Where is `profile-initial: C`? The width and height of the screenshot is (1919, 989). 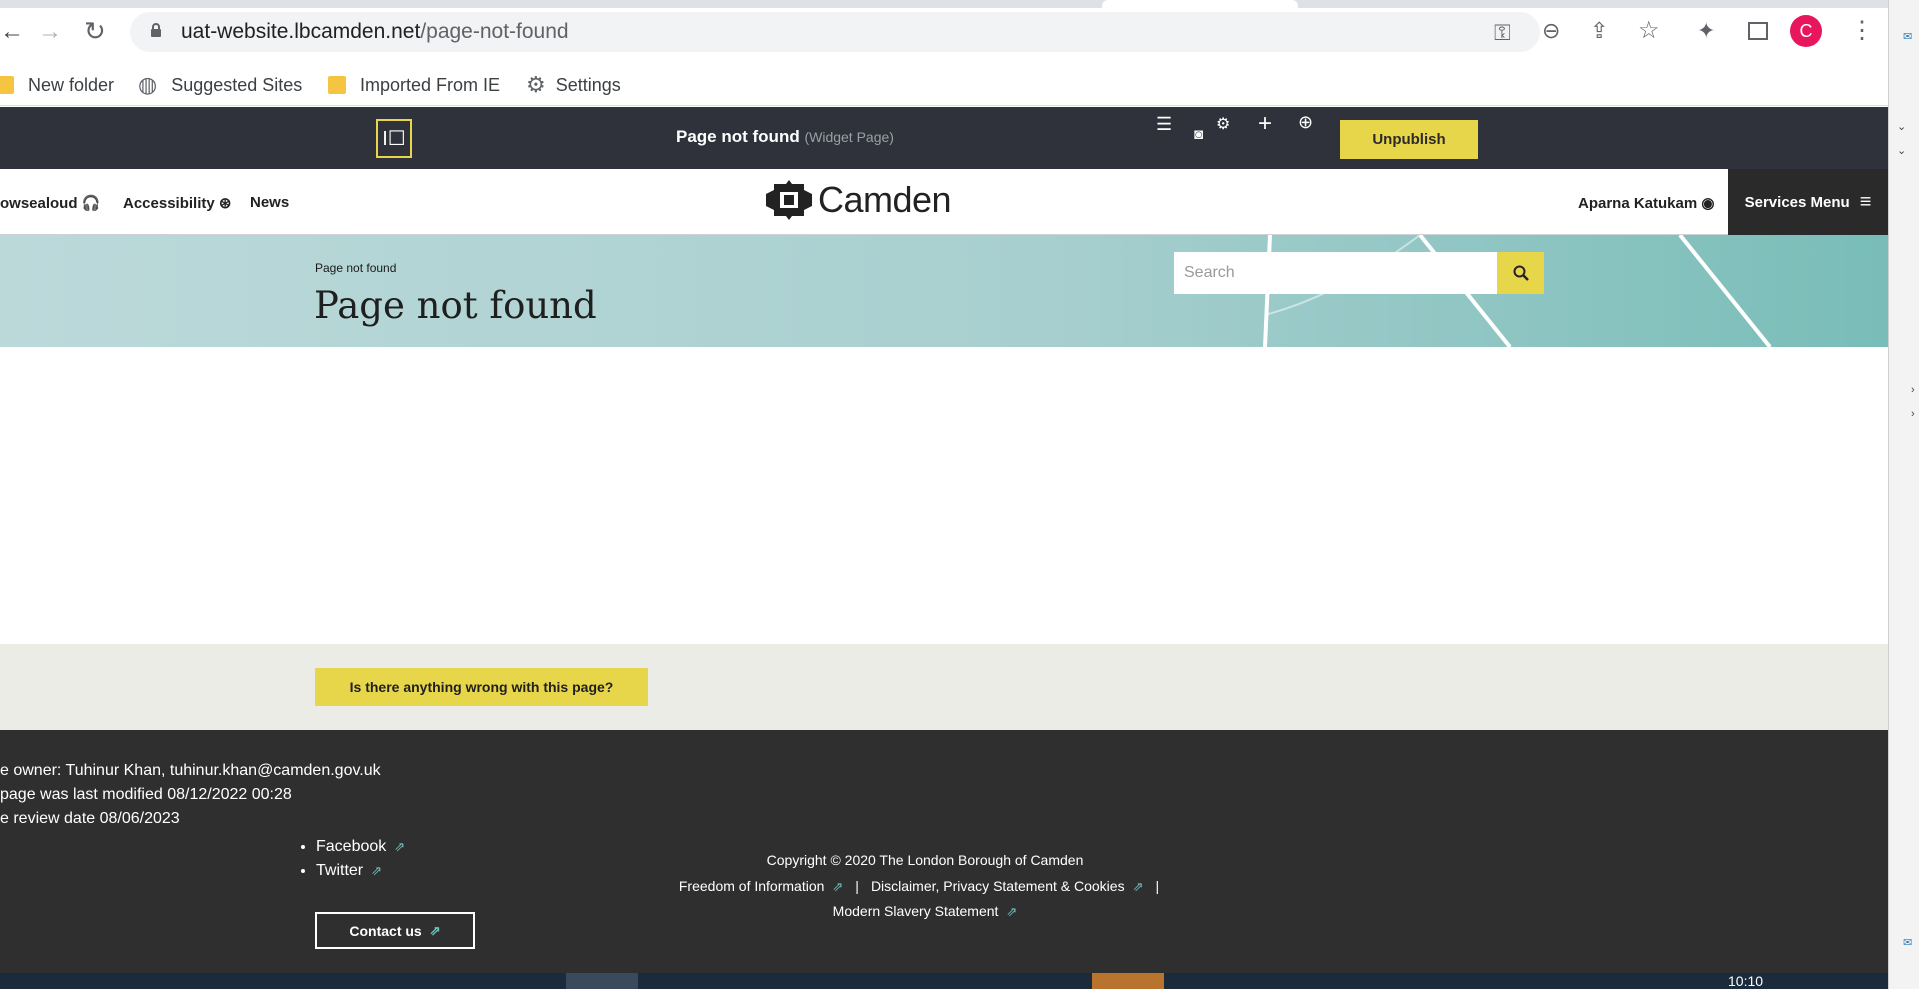
profile-initial: C is located at coordinates (1806, 30).